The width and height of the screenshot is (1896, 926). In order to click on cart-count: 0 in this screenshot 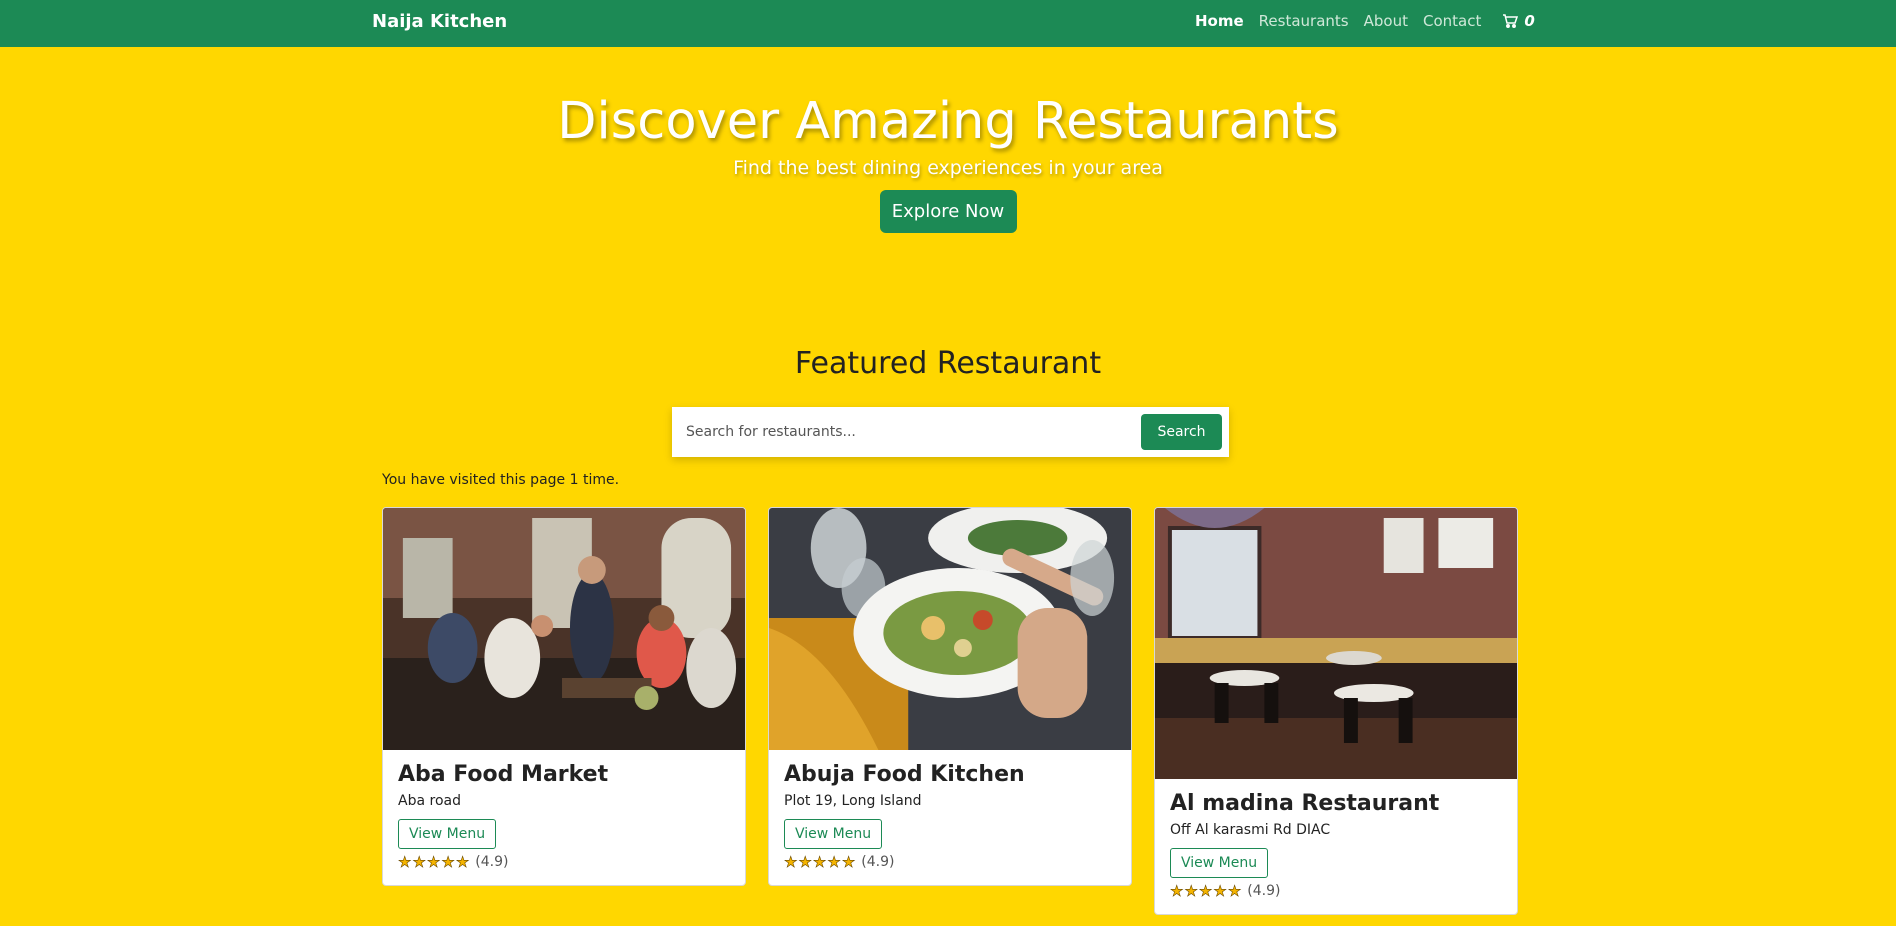, I will do `click(1529, 21)`.